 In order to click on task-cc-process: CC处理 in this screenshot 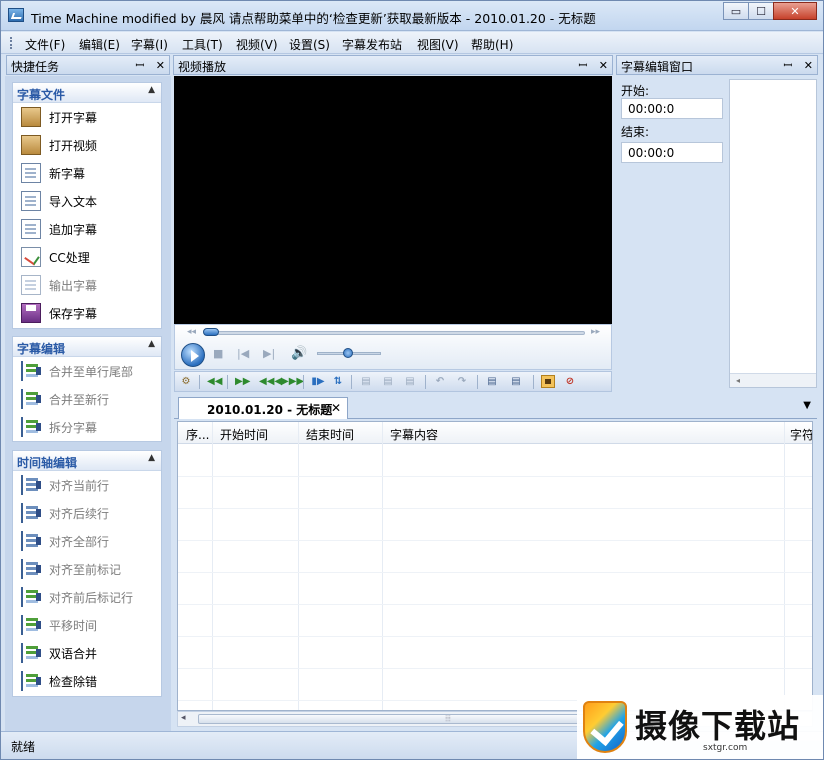, I will do `click(87, 257)`.